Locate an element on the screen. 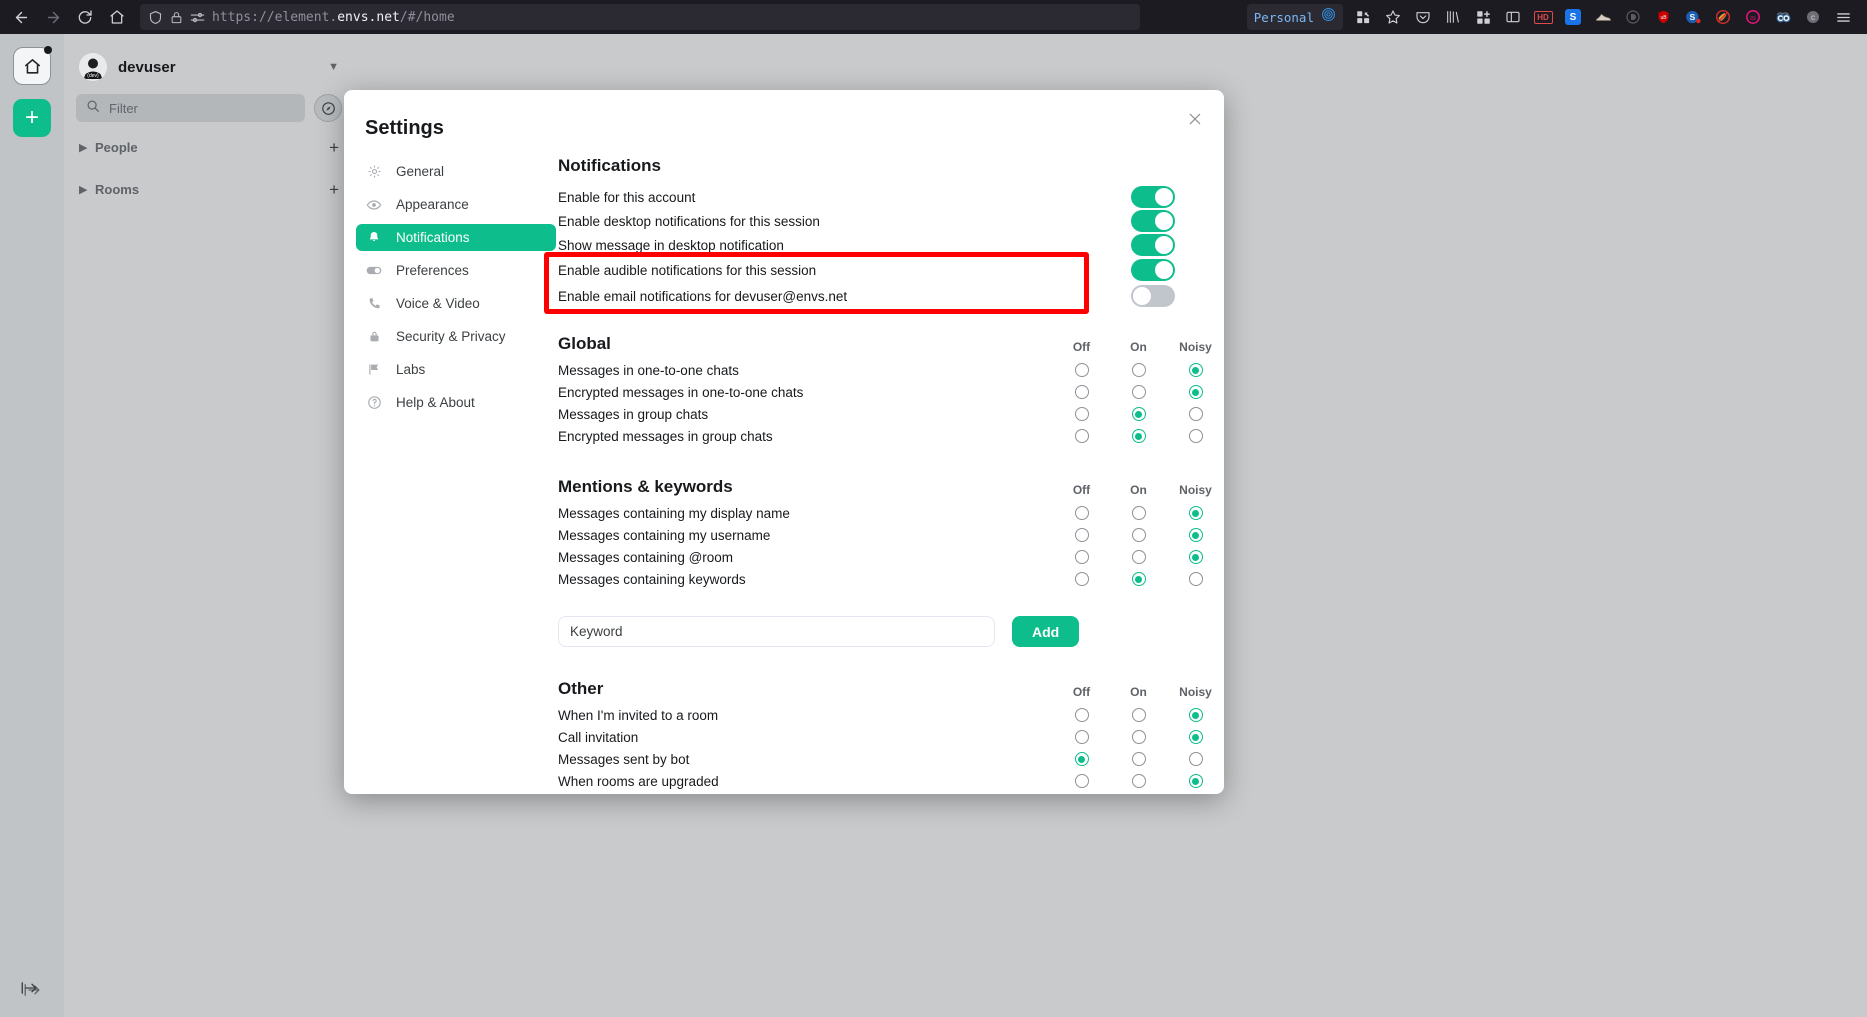  toggle-row-account: Enable for this account is located at coordinates (891, 197).